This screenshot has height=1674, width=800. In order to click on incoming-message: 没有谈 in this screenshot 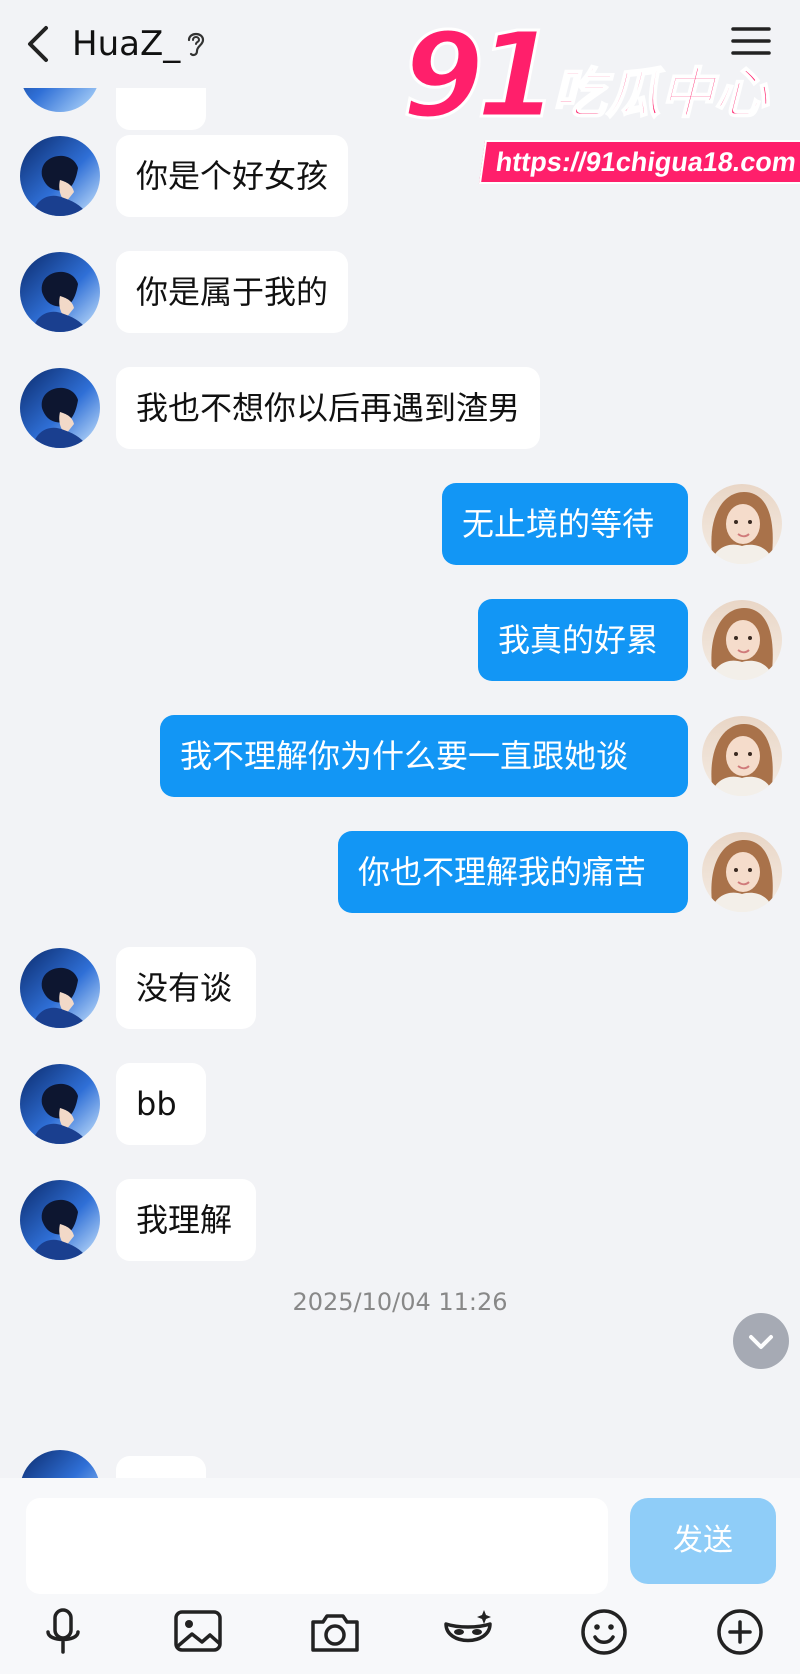, I will do `click(186, 988)`.